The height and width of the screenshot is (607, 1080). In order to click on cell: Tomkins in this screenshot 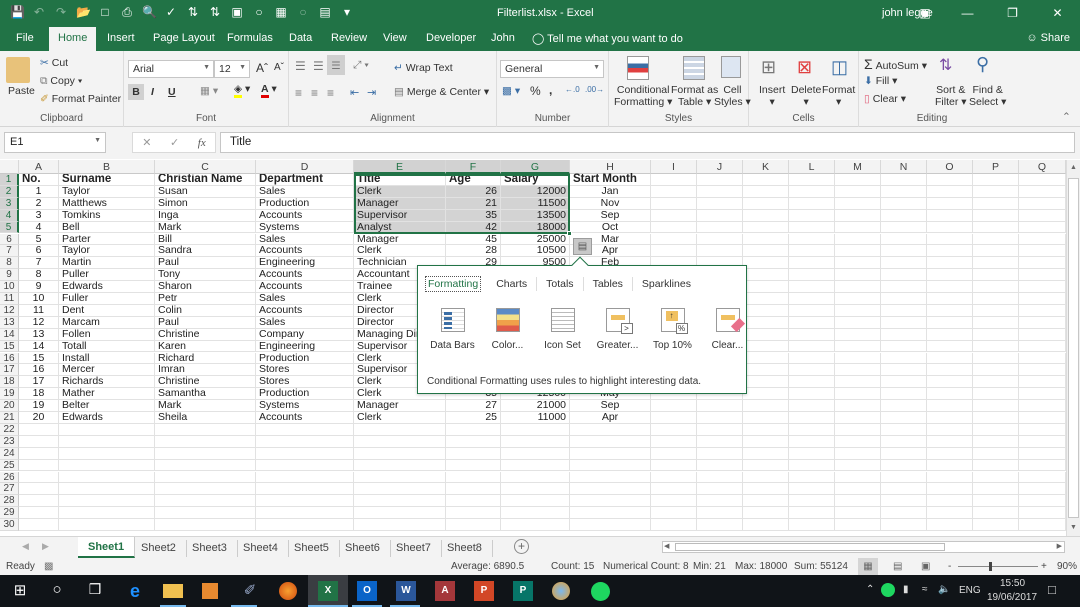, I will do `click(107, 215)`.